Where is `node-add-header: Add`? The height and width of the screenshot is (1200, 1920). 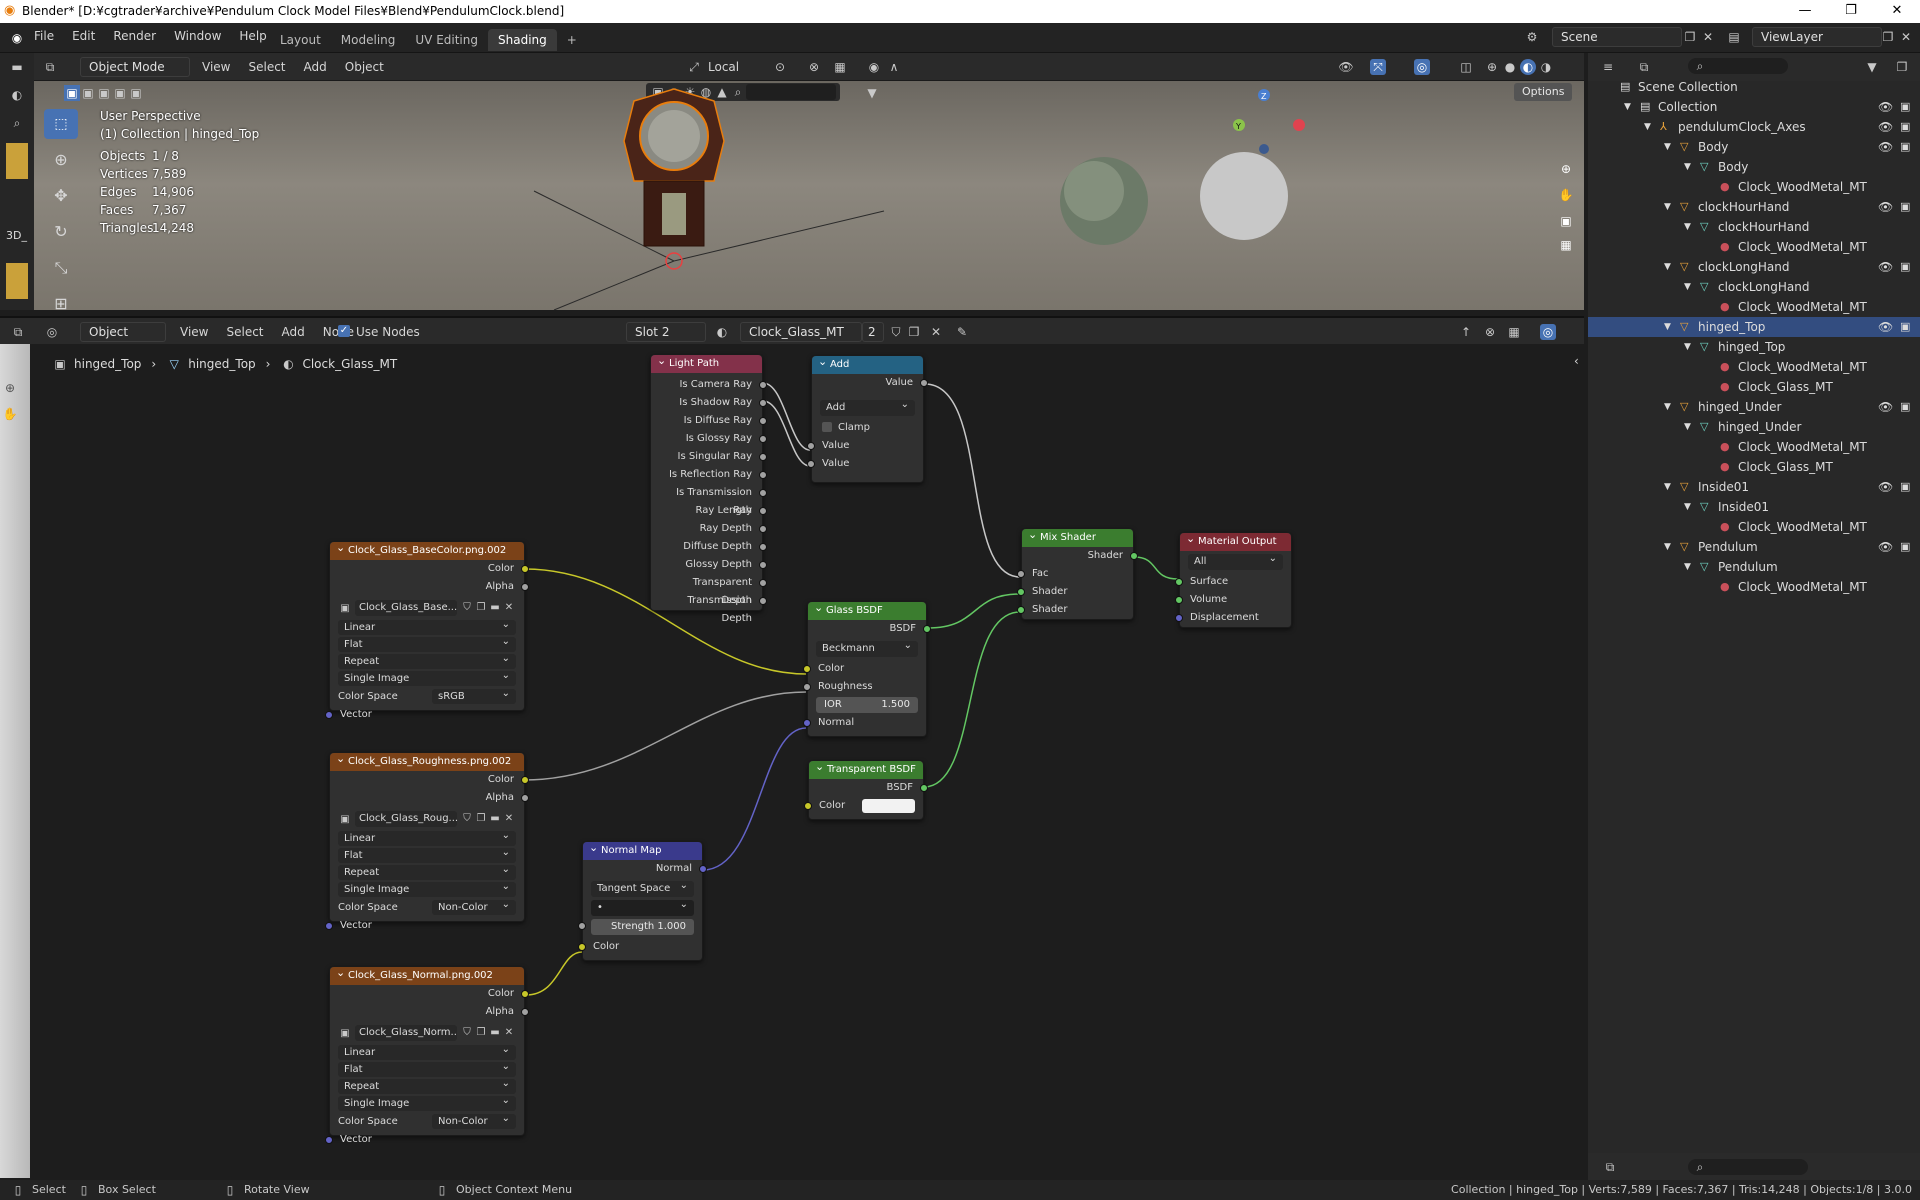 node-add-header: Add is located at coordinates (867, 363).